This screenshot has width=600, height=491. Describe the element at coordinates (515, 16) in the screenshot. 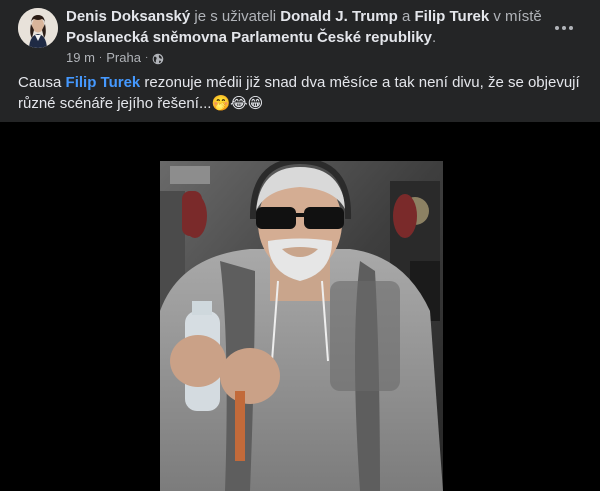

I see `location-prefix: v místě` at that location.